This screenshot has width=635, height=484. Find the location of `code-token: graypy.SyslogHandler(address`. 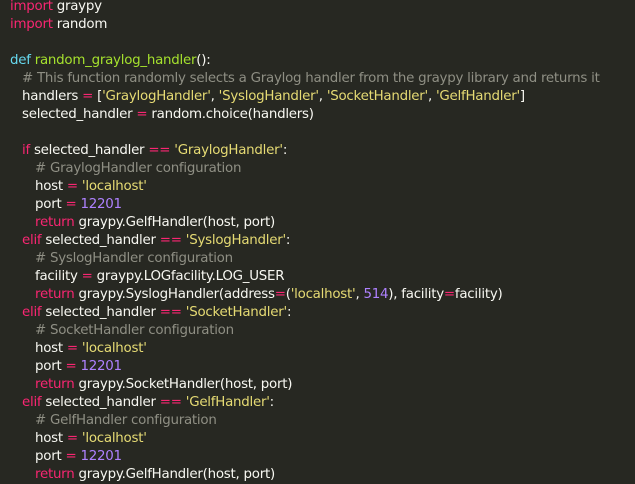

code-token: graypy.SyslogHandler(address is located at coordinates (174, 294).